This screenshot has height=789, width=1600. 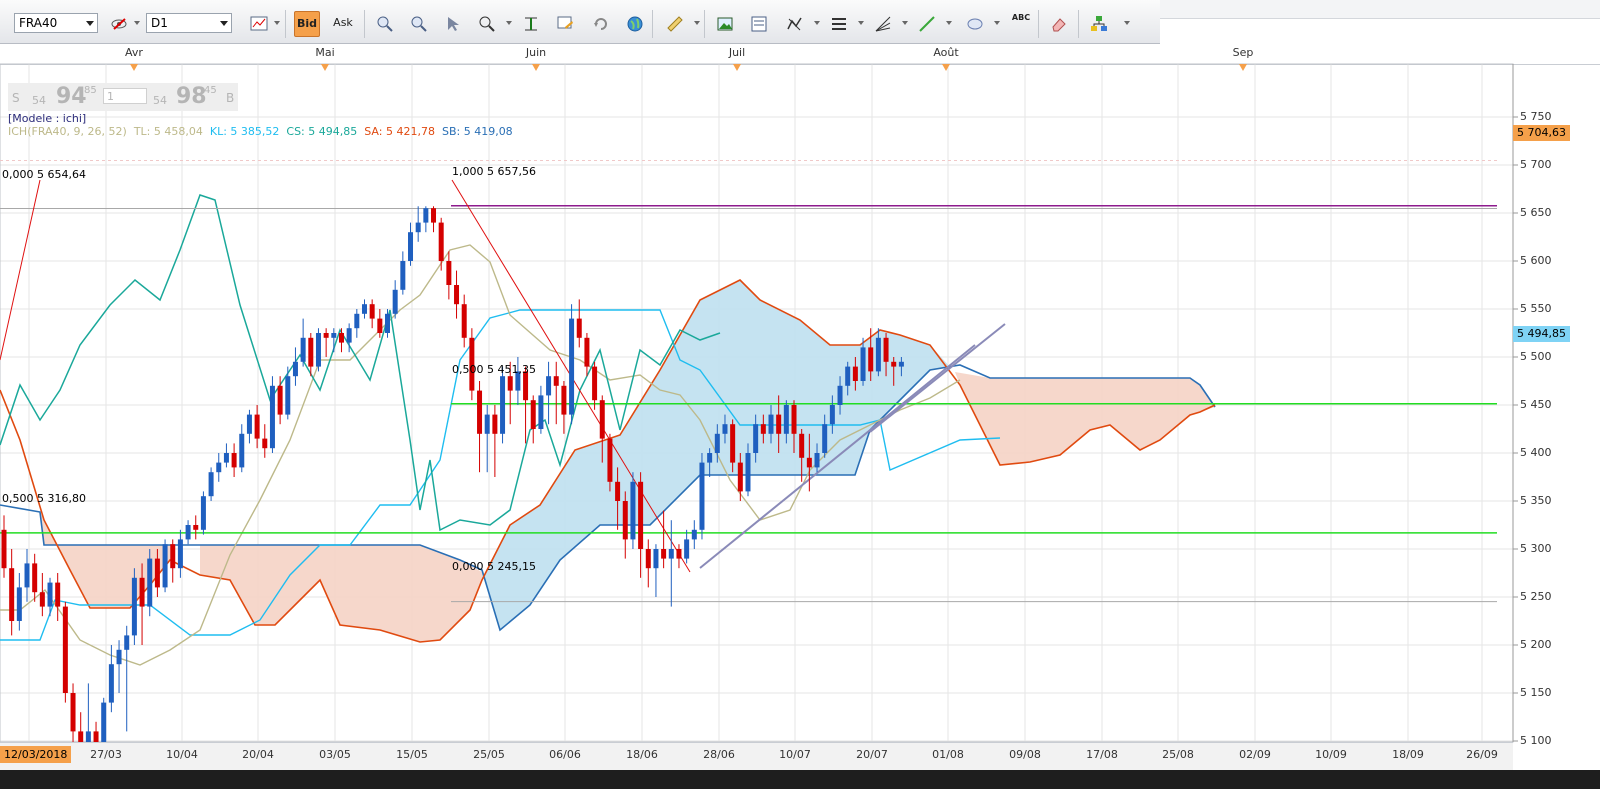 I want to click on buy-price-decimals: 45, so click(x=210, y=90).